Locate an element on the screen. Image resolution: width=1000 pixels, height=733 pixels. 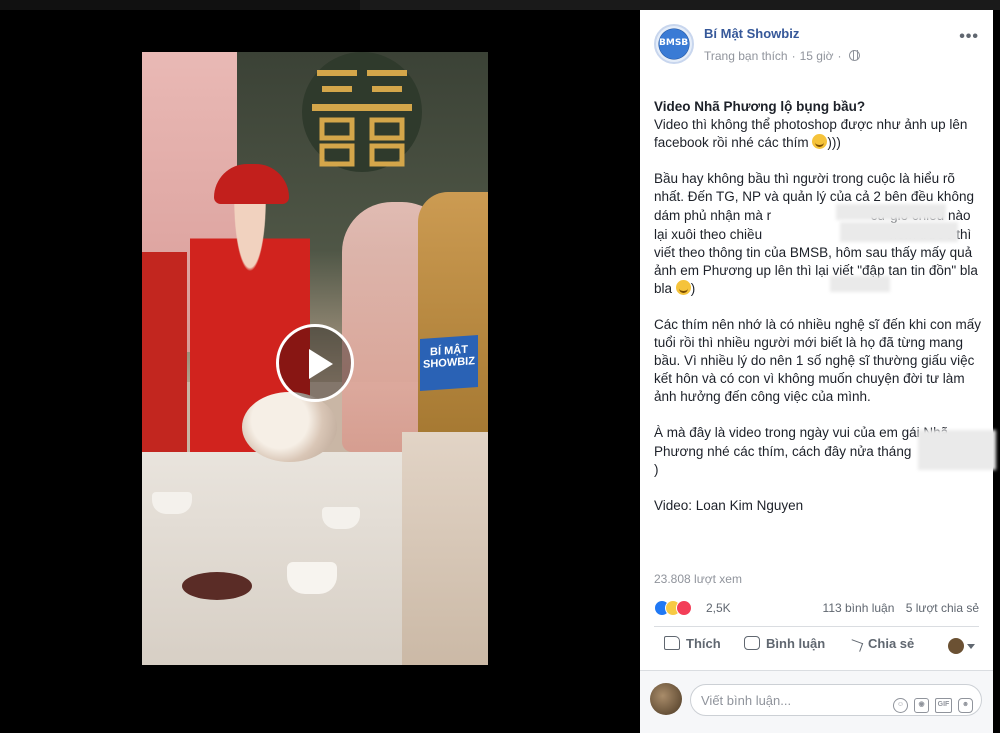
engagement-counts: 113 bình luận 5 lượt chia sẻ is located at coordinates (897, 608).